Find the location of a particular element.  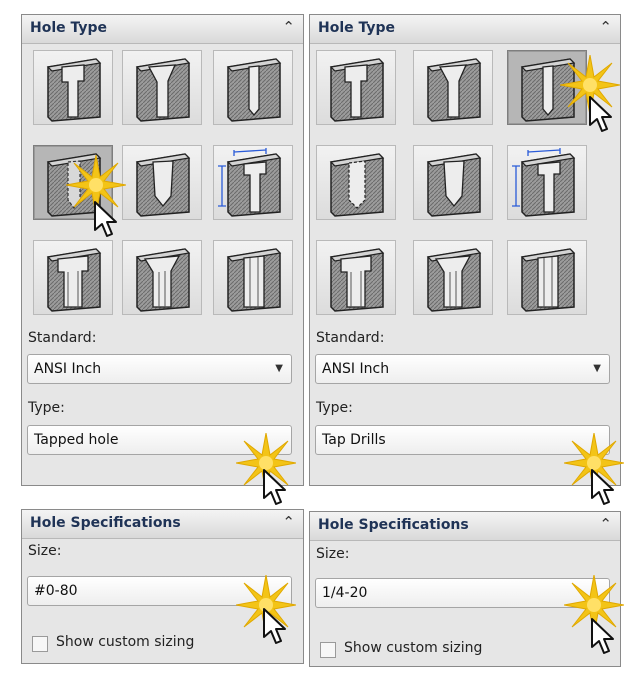

hole-specifications-header-left: Hole Specifications ⌃ is located at coordinates (162, 524).